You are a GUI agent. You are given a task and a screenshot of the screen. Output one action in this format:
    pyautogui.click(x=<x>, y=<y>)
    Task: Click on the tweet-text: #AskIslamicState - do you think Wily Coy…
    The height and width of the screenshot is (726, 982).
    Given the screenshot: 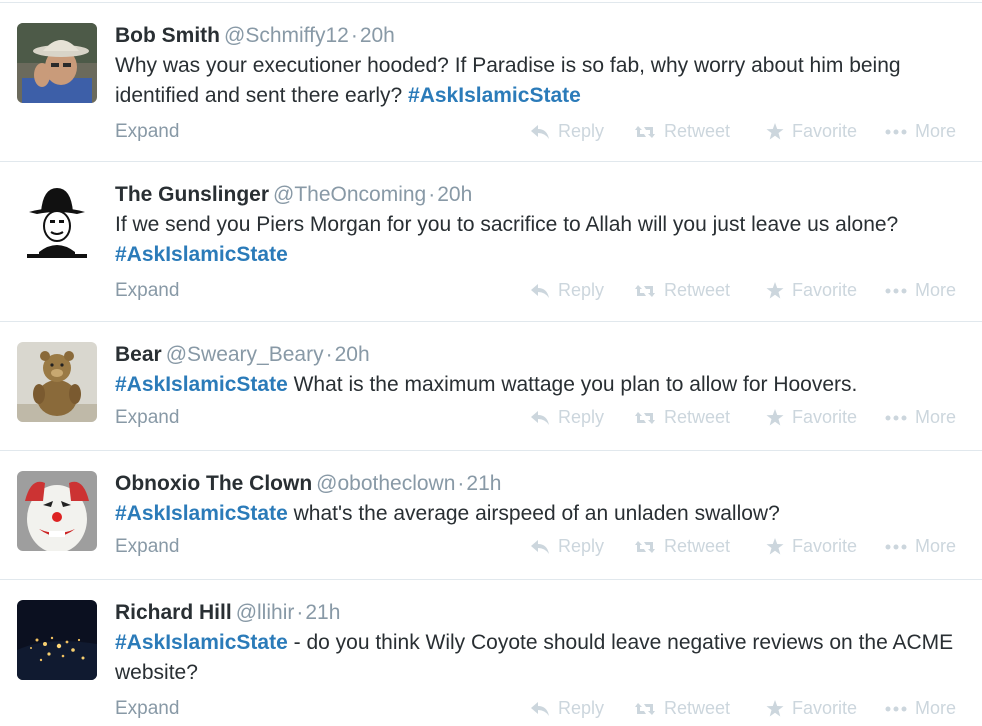 What is the action you would take?
    pyautogui.click(x=540, y=658)
    